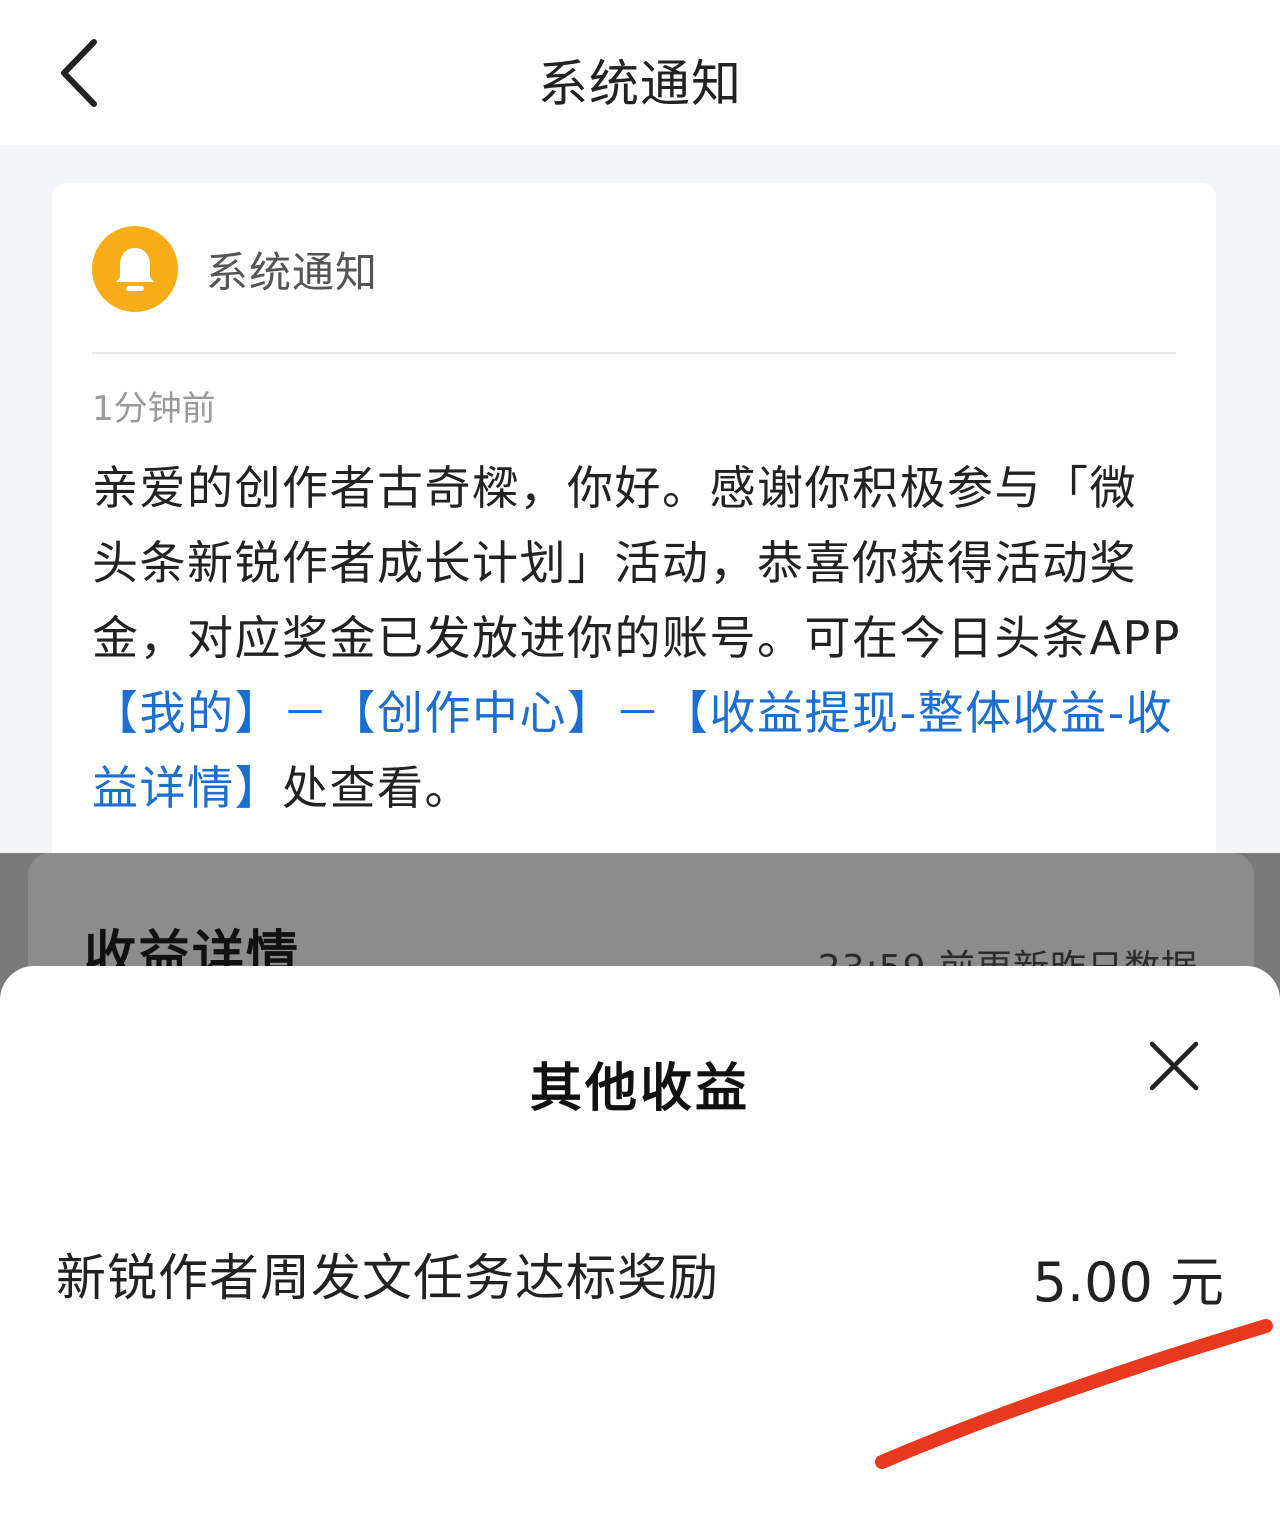 Image resolution: width=1280 pixels, height=1536 pixels. What do you see at coordinates (377, 788) in the screenshot?
I see `message-text-end: 处查看。` at bounding box center [377, 788].